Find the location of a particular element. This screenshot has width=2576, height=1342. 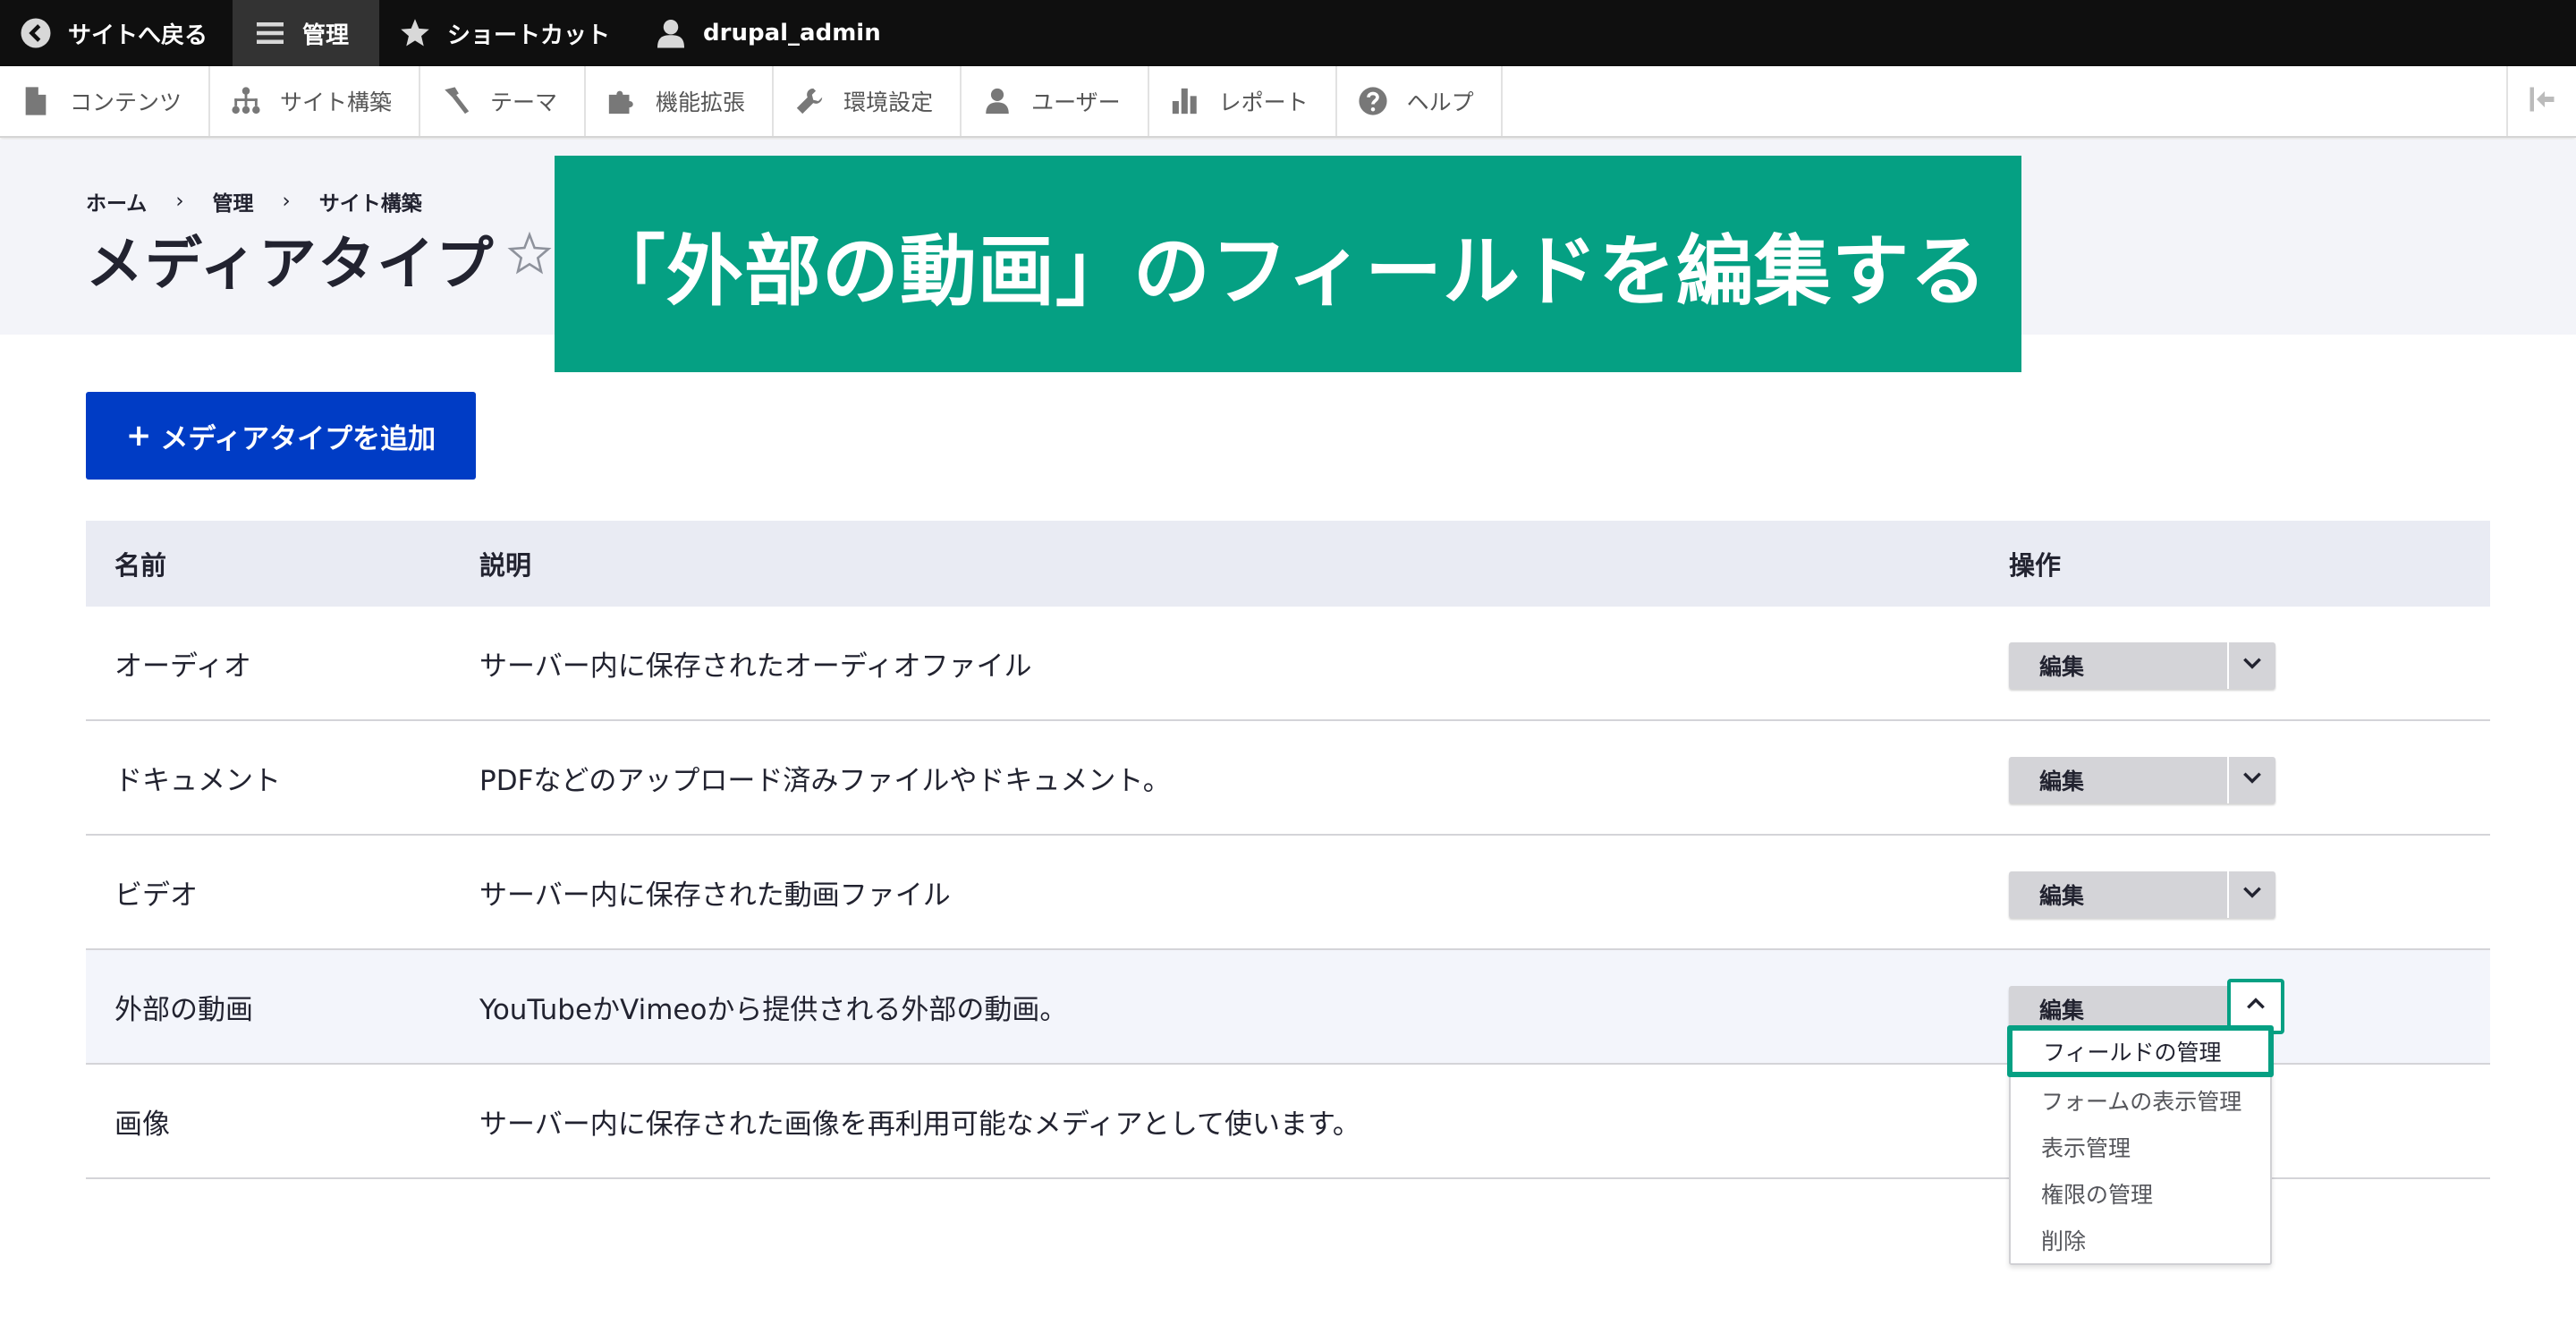

sitemap-icon is located at coordinates (246, 101).